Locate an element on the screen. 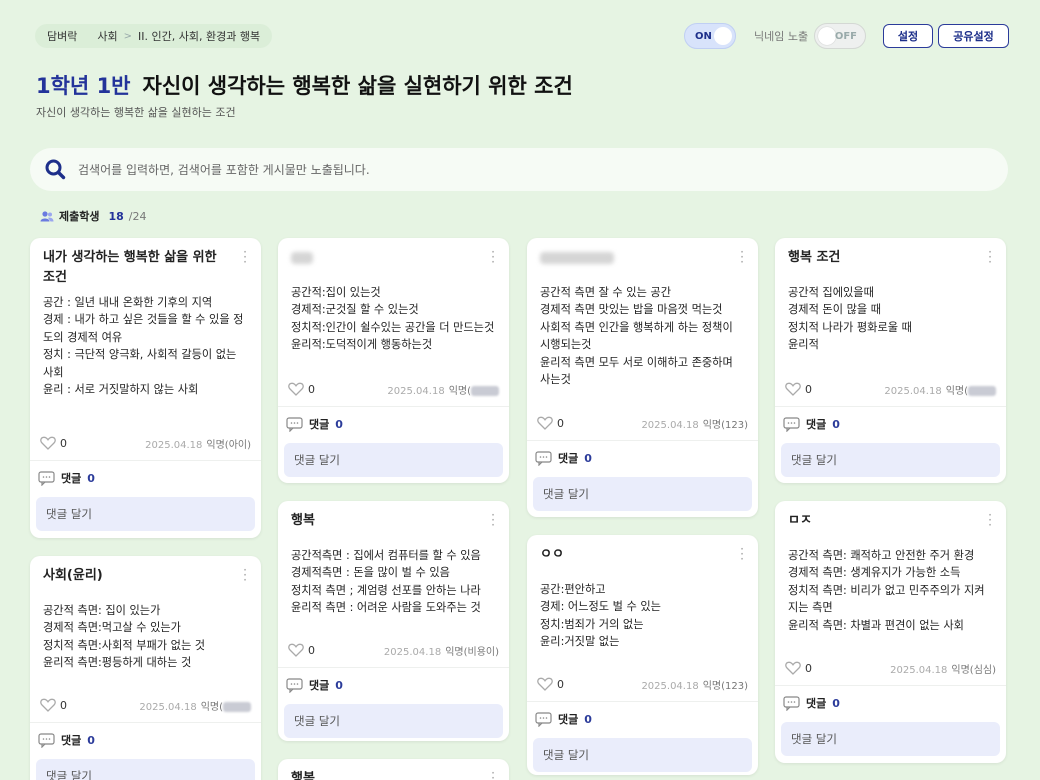 This screenshot has width=1040, height=780. settings-button: 설정 is located at coordinates (908, 36).